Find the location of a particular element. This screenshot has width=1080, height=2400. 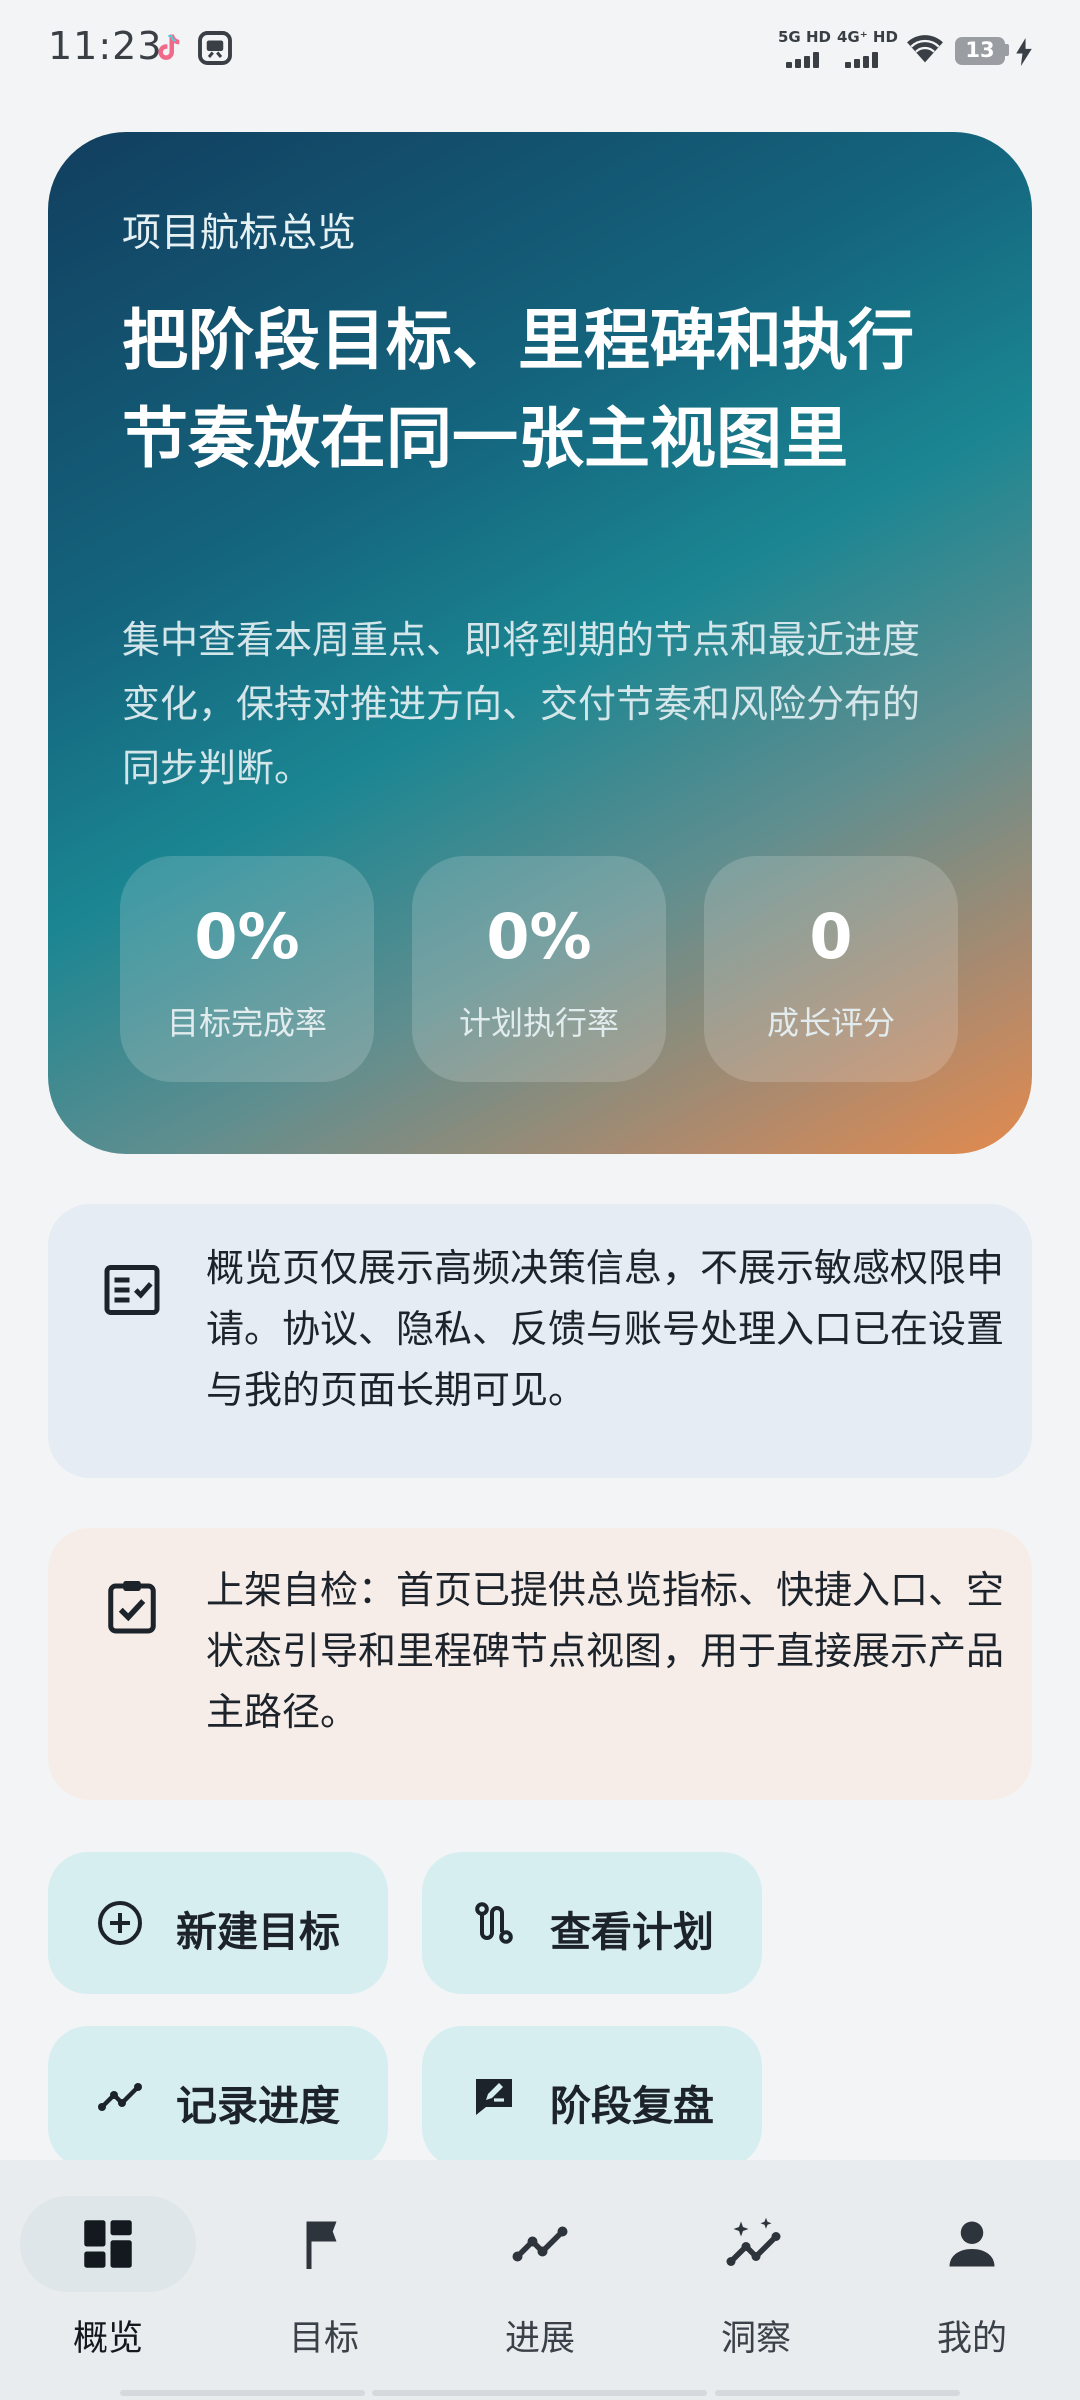

battery-level: 13 is located at coordinates (980, 50).